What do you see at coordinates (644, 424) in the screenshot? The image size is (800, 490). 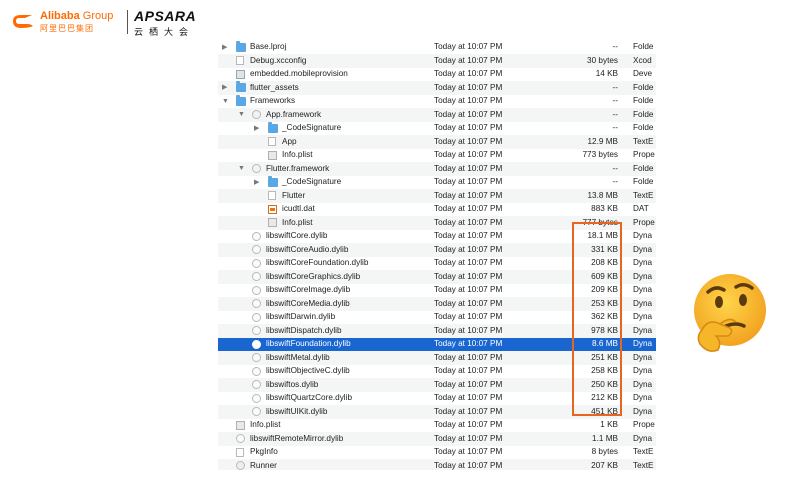 I see `file-kind: Prope` at bounding box center [644, 424].